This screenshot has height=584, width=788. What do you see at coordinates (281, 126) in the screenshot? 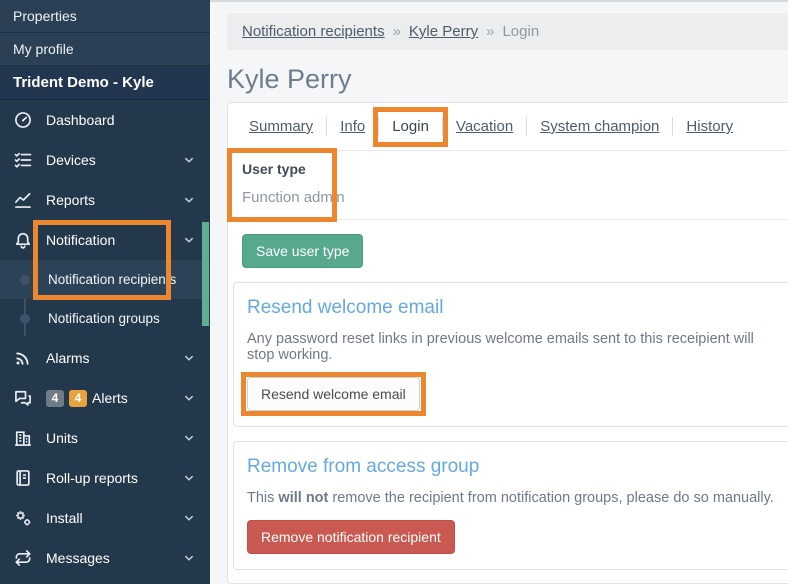
I see `tab-summary: Summary` at bounding box center [281, 126].